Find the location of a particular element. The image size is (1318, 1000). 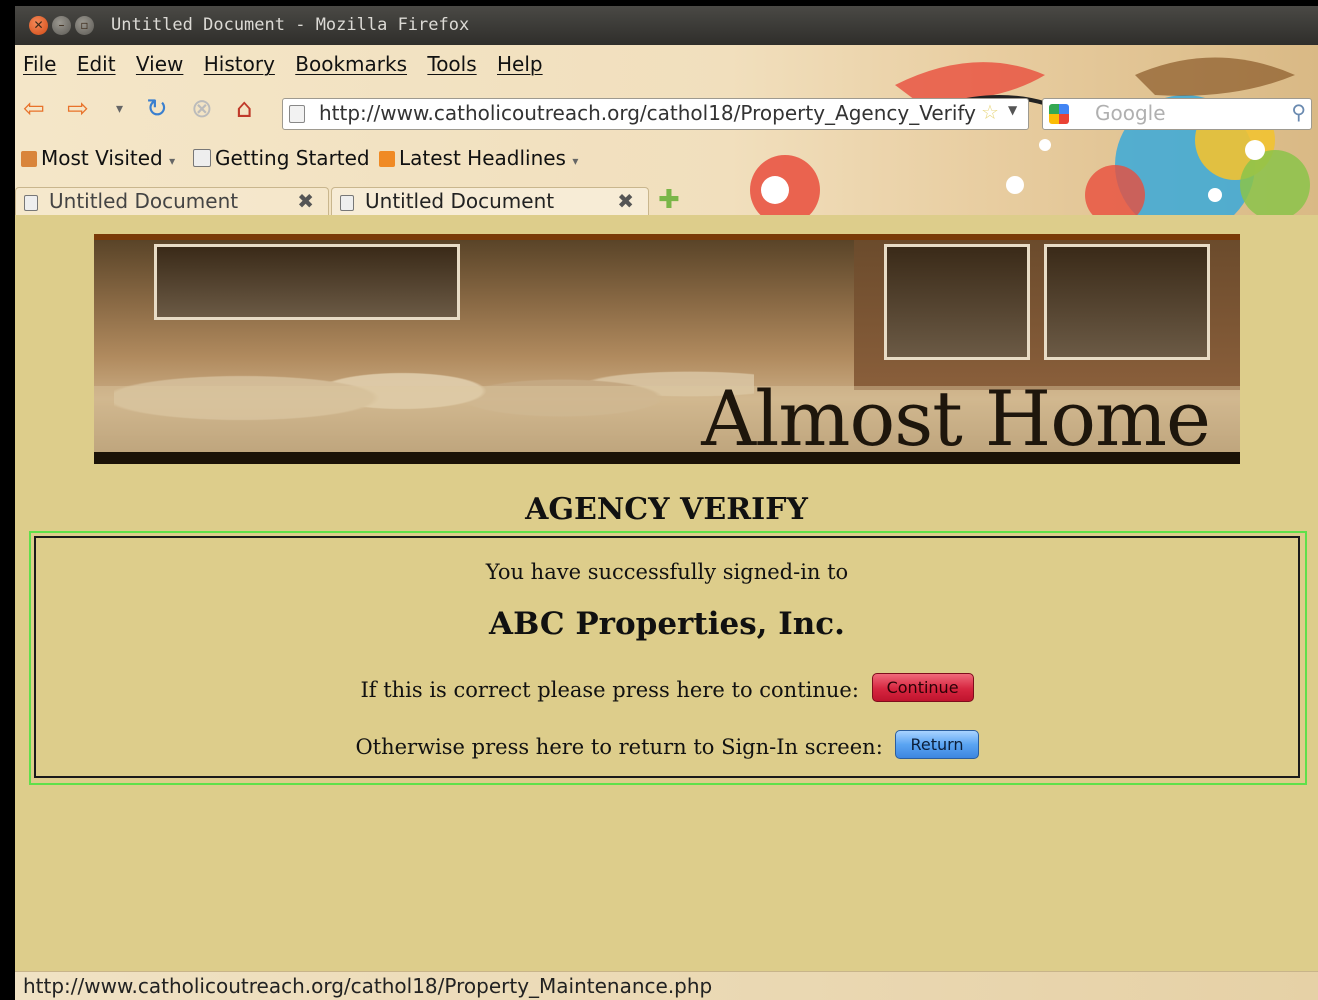

maximize-icon: ▫ is located at coordinates (84, 25).